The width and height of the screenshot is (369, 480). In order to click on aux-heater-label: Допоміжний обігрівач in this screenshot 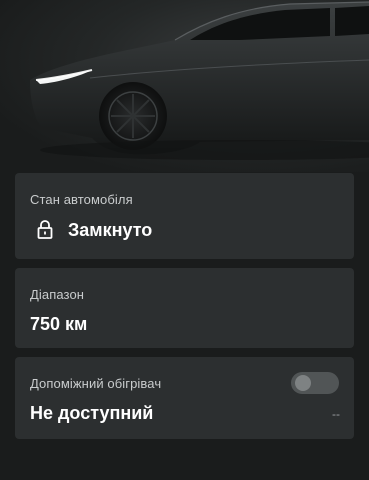, I will do `click(96, 383)`.